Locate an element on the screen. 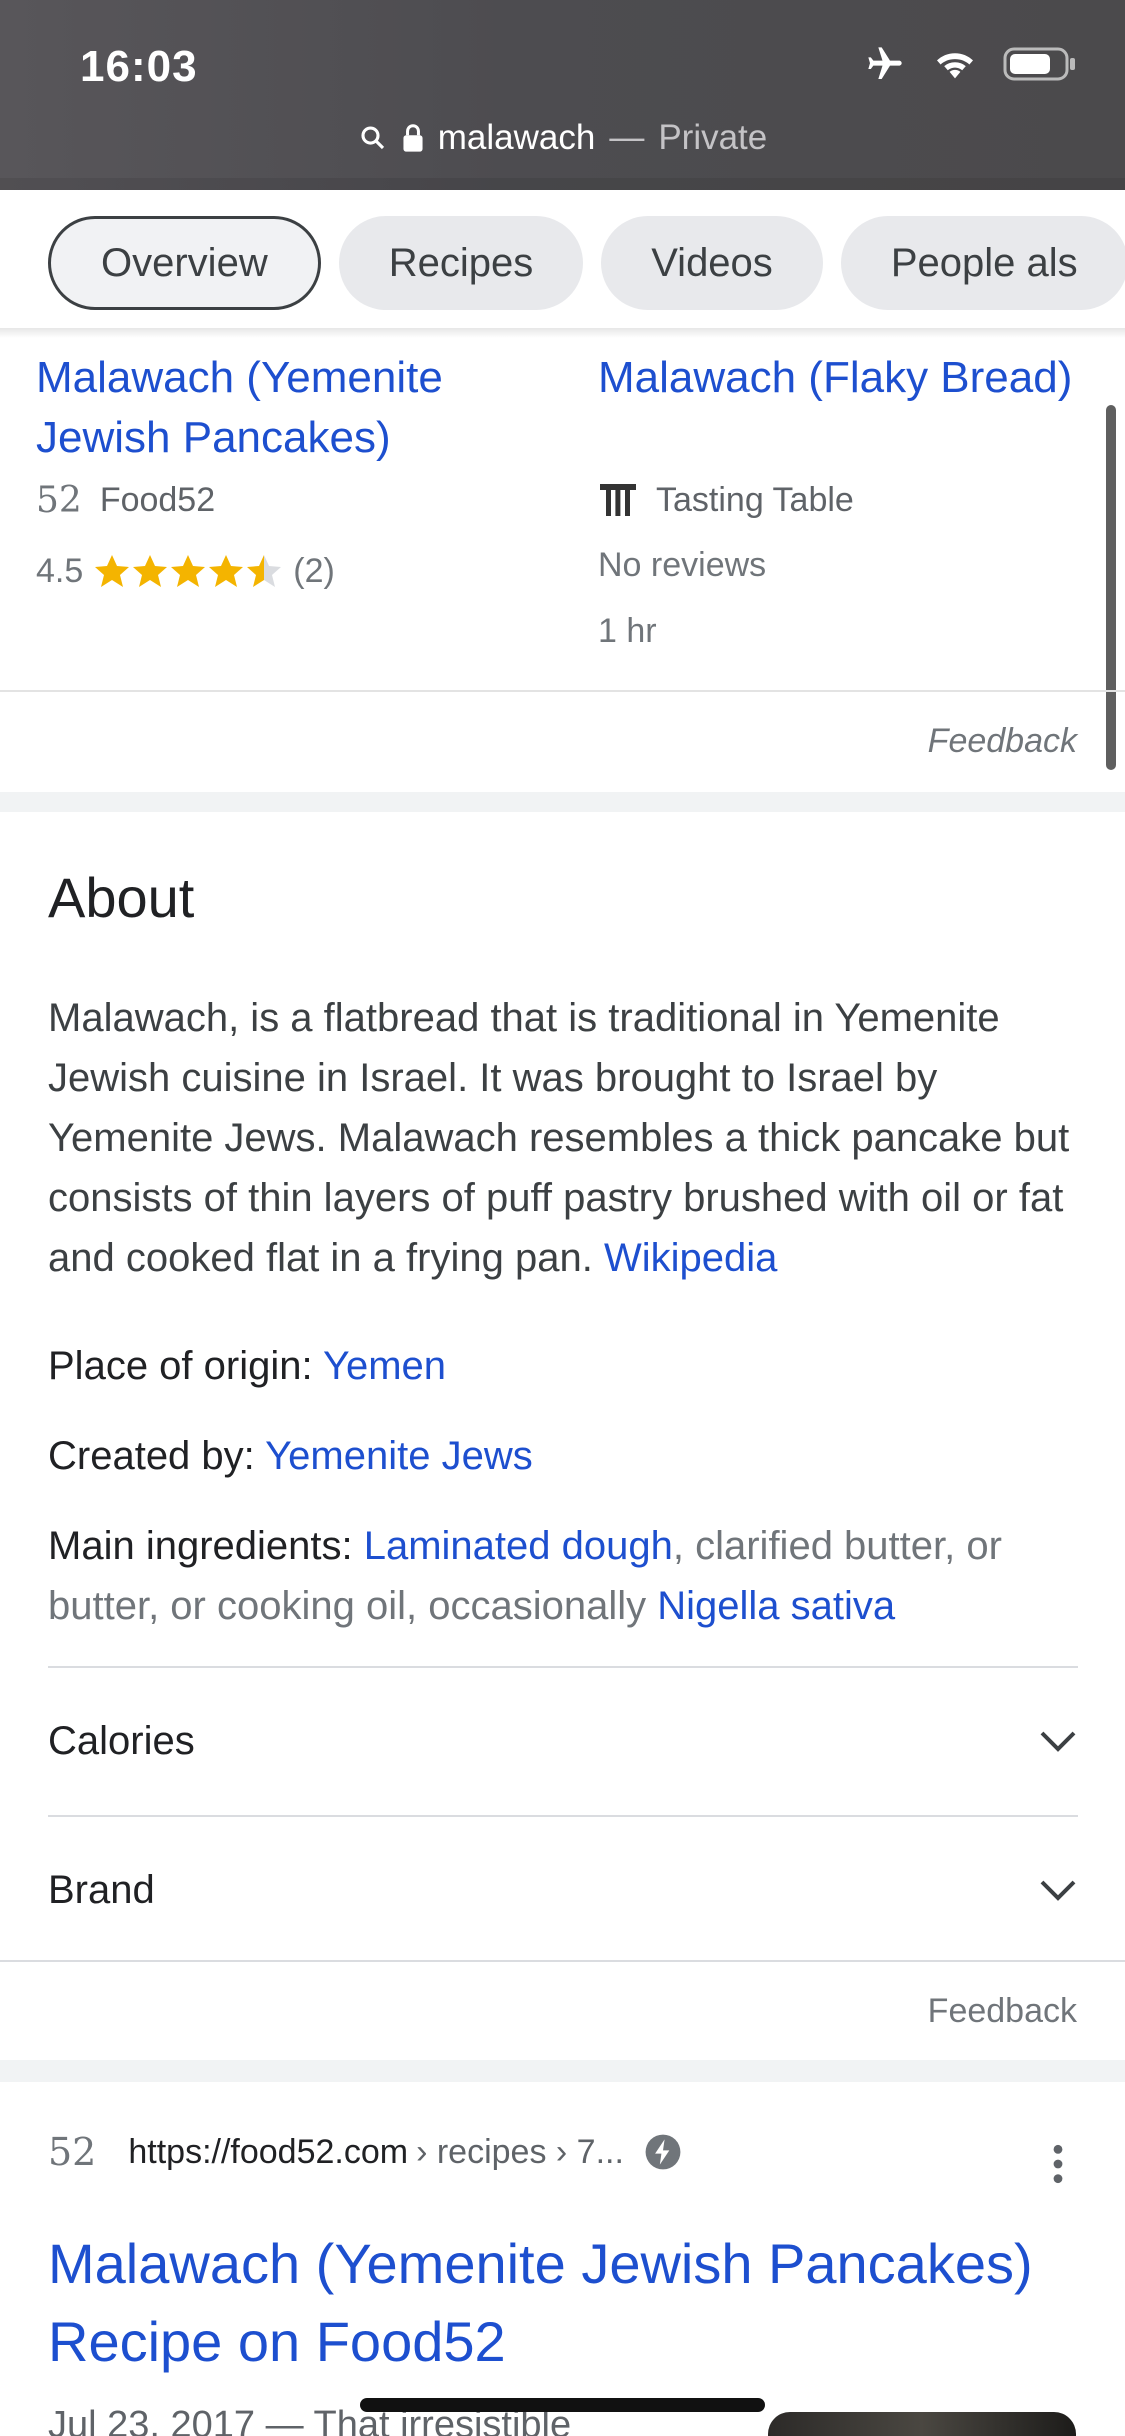  source-name: Food52 is located at coordinates (157, 500).